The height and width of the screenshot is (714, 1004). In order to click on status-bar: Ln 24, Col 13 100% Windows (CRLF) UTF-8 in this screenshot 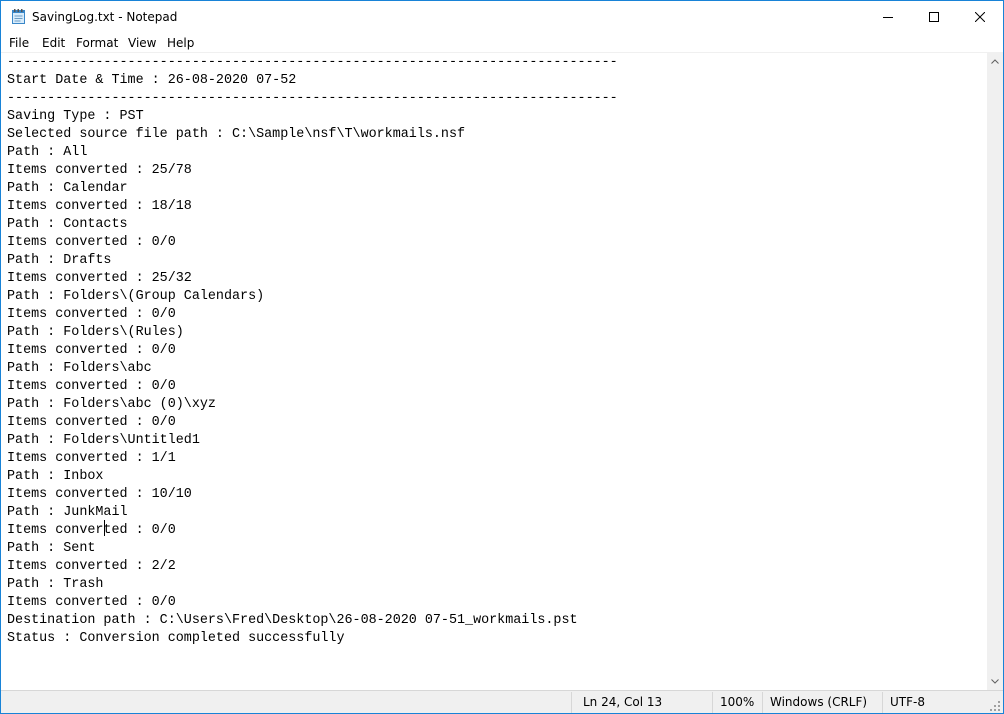, I will do `click(502, 701)`.